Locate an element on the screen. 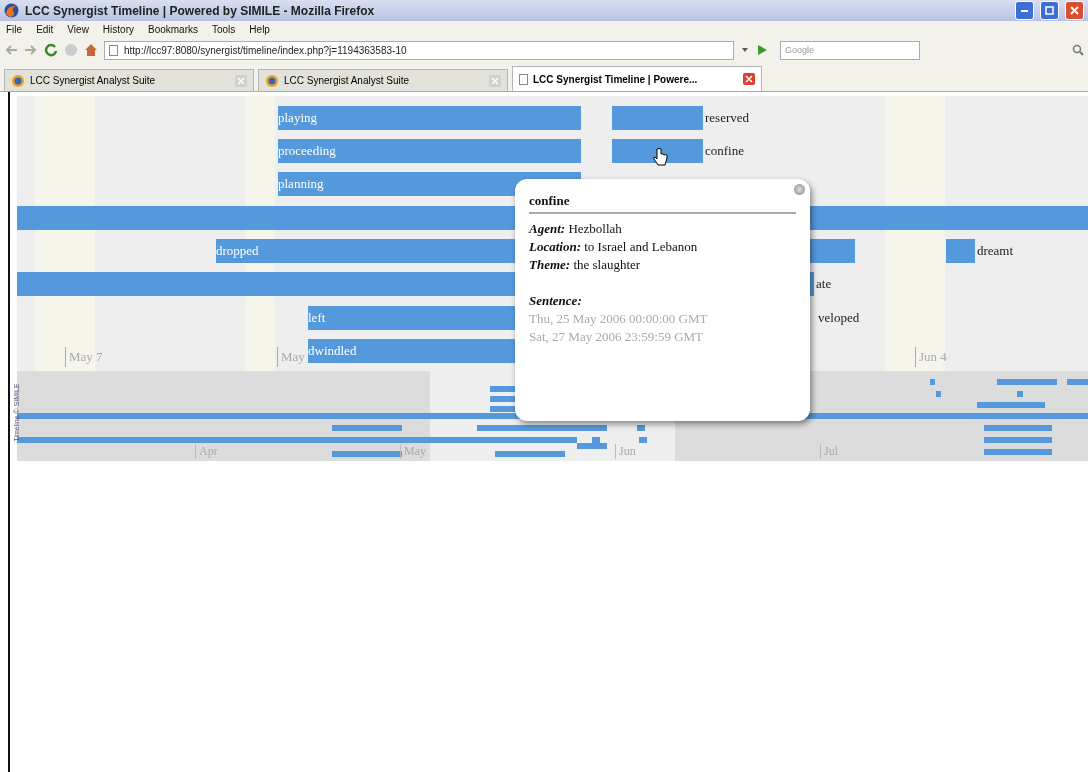 This screenshot has height=772, width=1088. field-value: the slaughter is located at coordinates (607, 264).